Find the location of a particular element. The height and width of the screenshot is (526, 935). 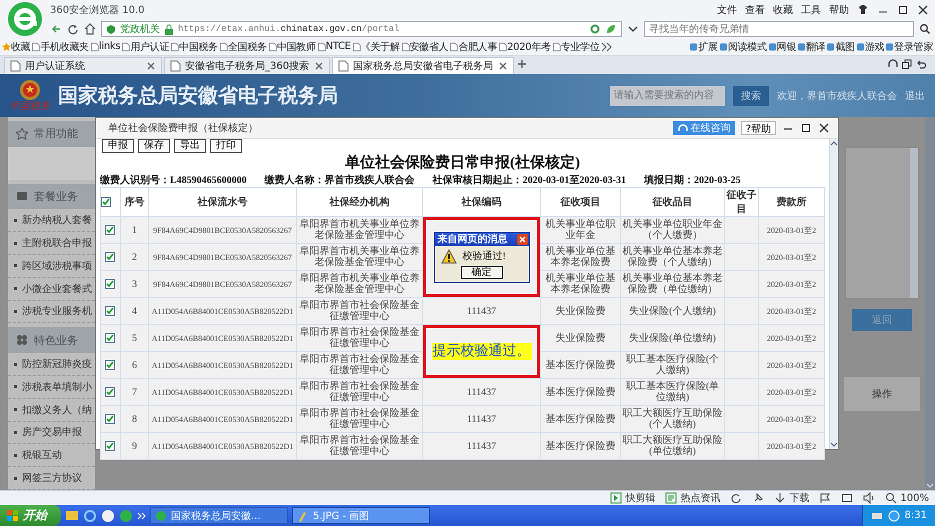

menu-item: 收藏 is located at coordinates (783, 10).